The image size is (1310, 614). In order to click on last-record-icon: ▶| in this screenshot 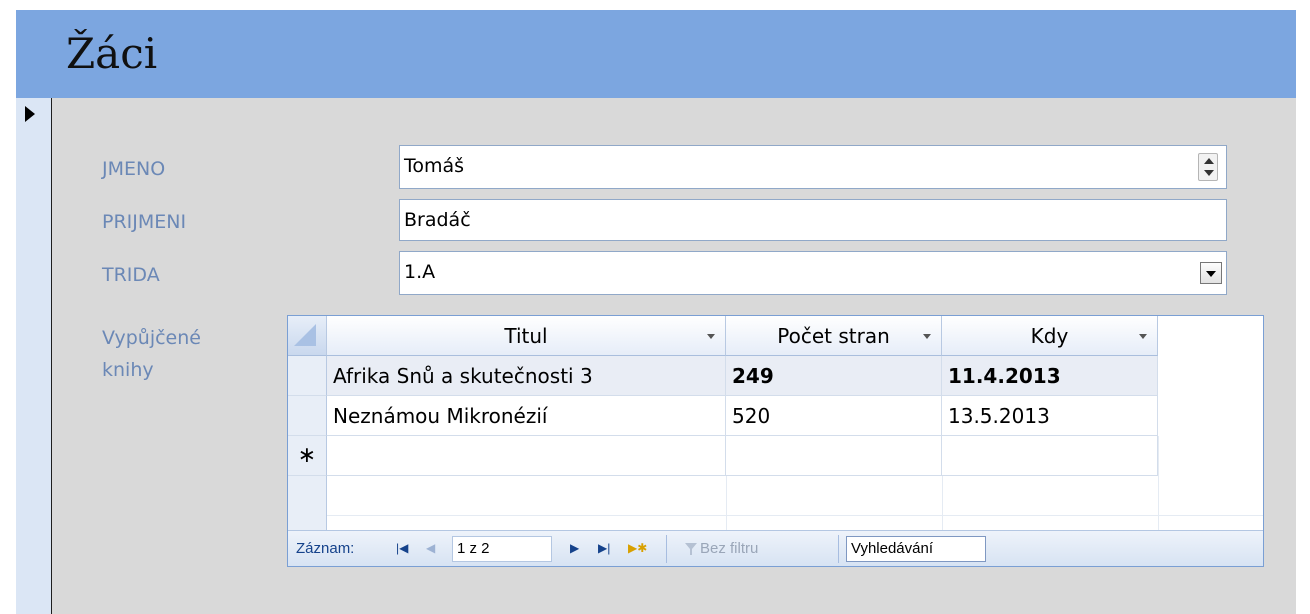, I will do `click(604, 548)`.